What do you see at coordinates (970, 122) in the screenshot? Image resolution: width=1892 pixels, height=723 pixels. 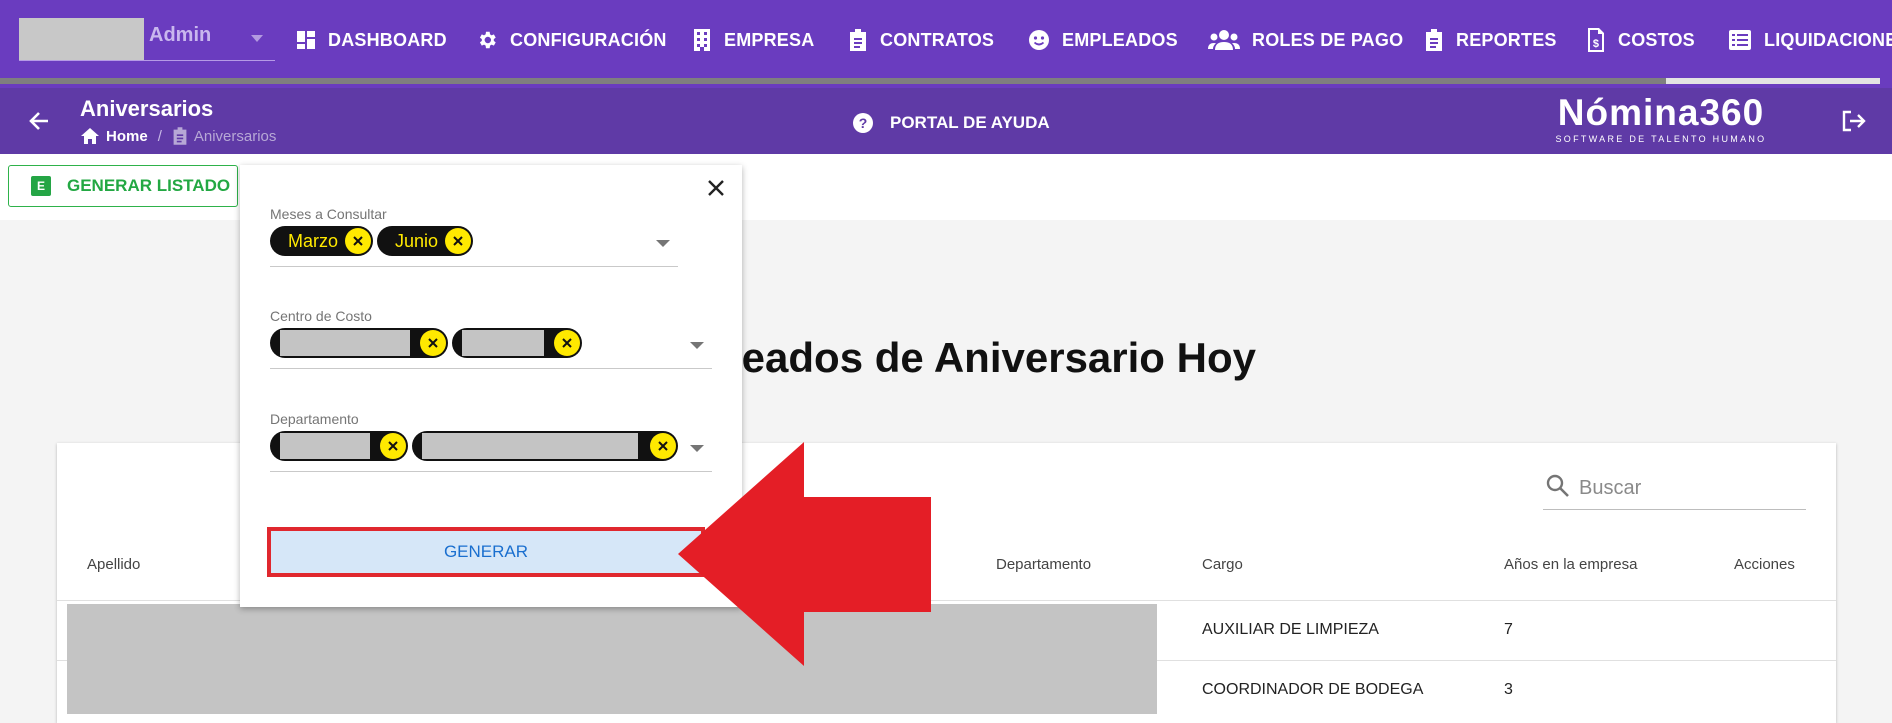 I see `help-portal-label: PORTAL DE AYUDA` at bounding box center [970, 122].